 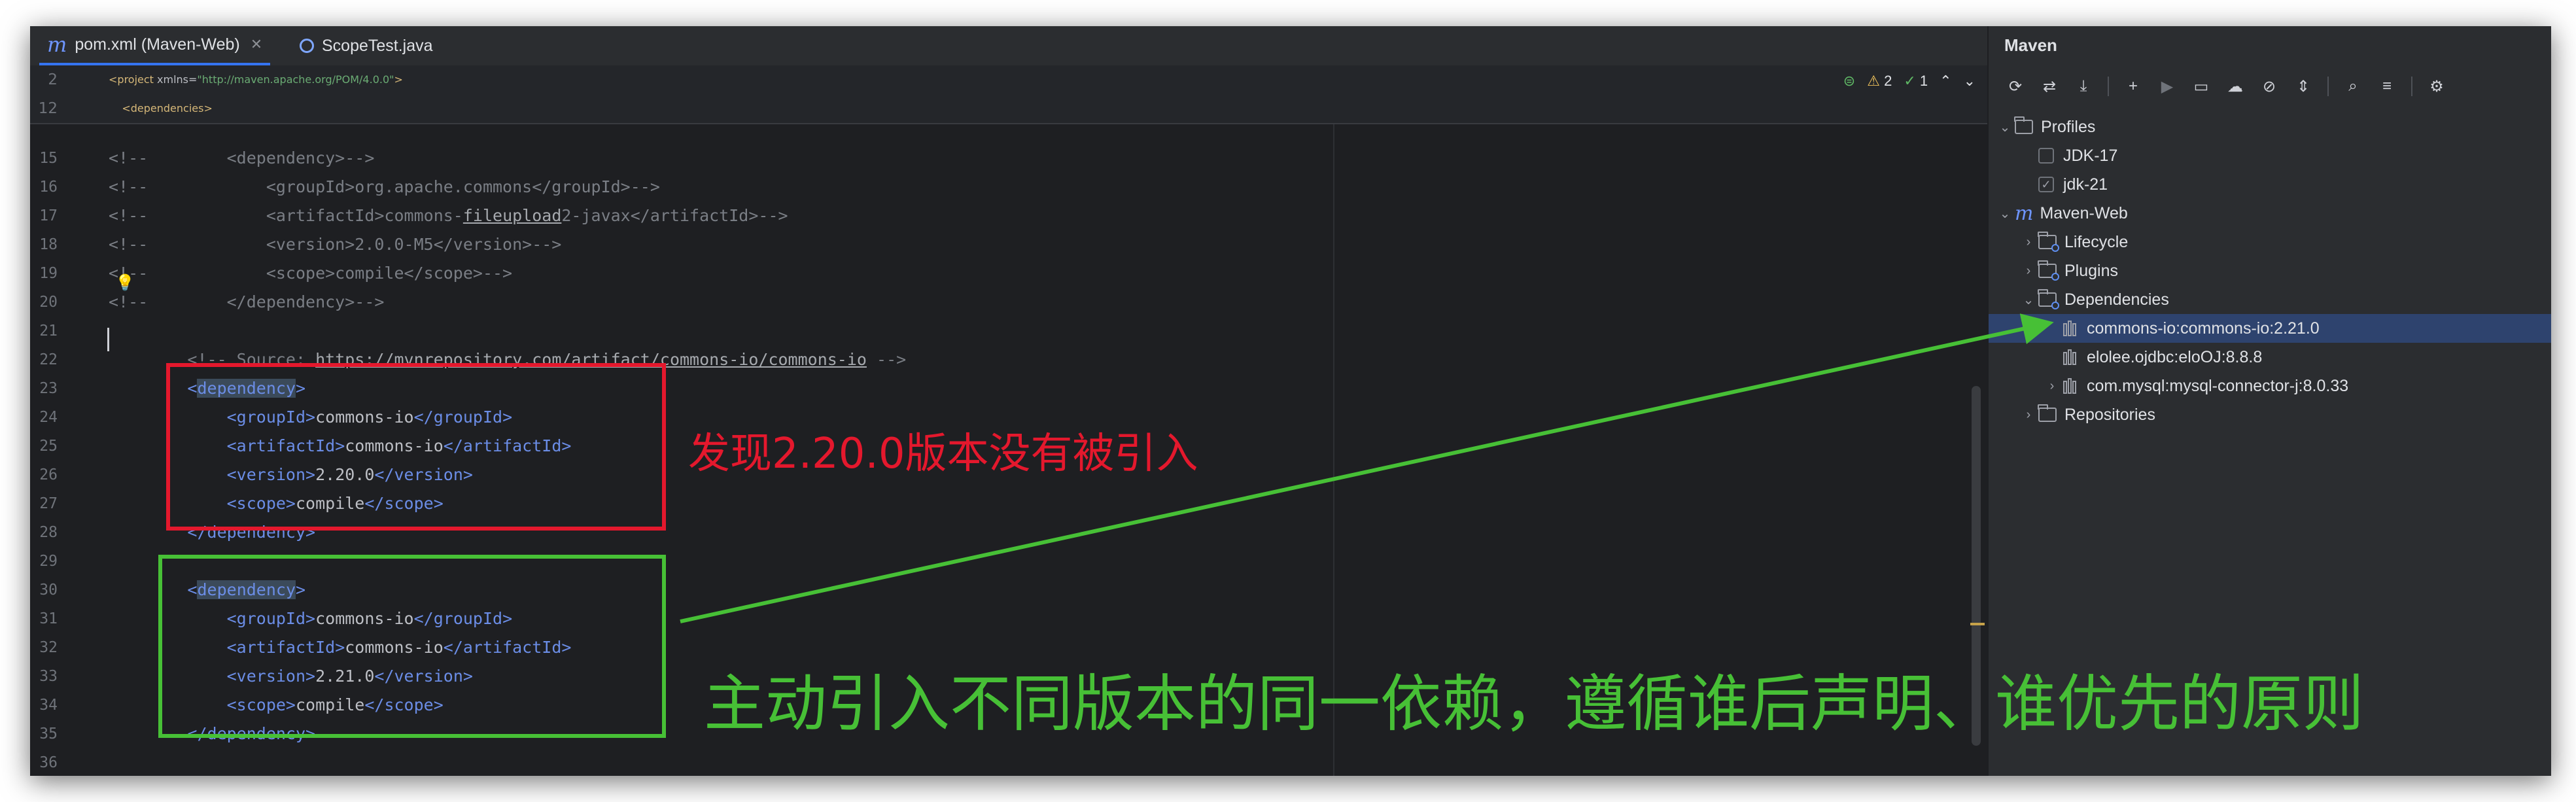 I want to click on code-text: <!-- <scope>compile</scope>-->, so click(x=310, y=273).